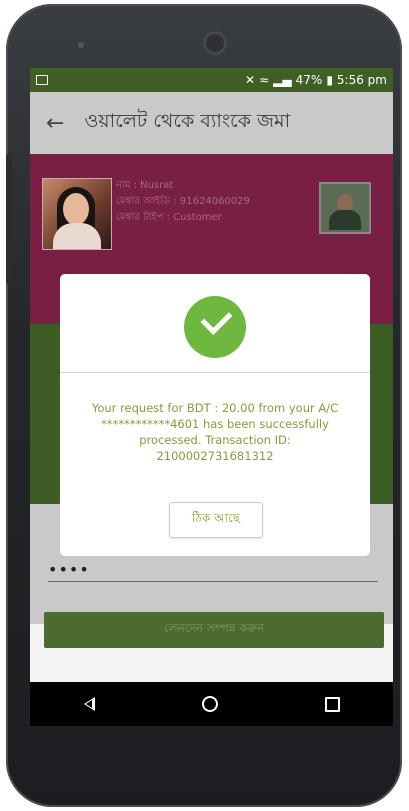  I want to click on sensor-dot, so click(81, 45).